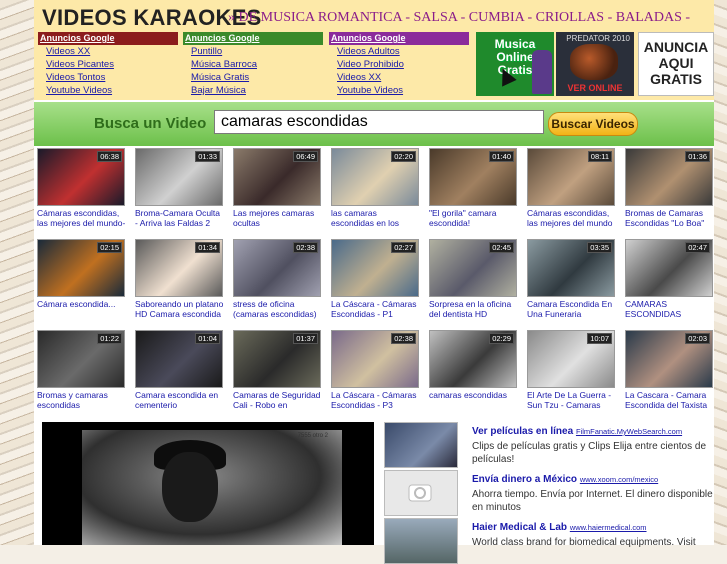  I want to click on video-thumbnail: 01:37, so click(277, 359).